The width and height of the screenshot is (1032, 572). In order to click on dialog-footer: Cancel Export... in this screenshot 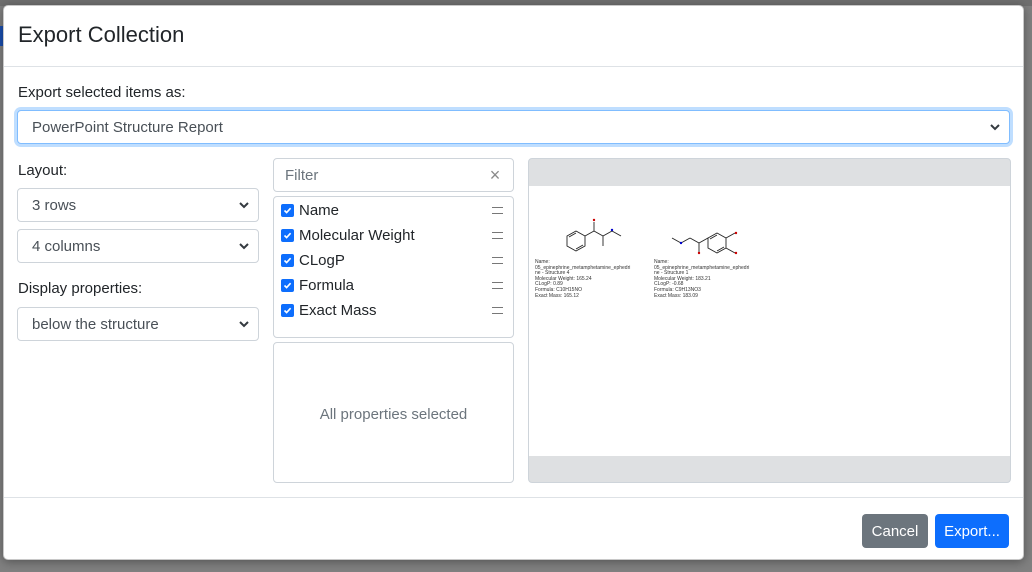, I will do `click(513, 528)`.